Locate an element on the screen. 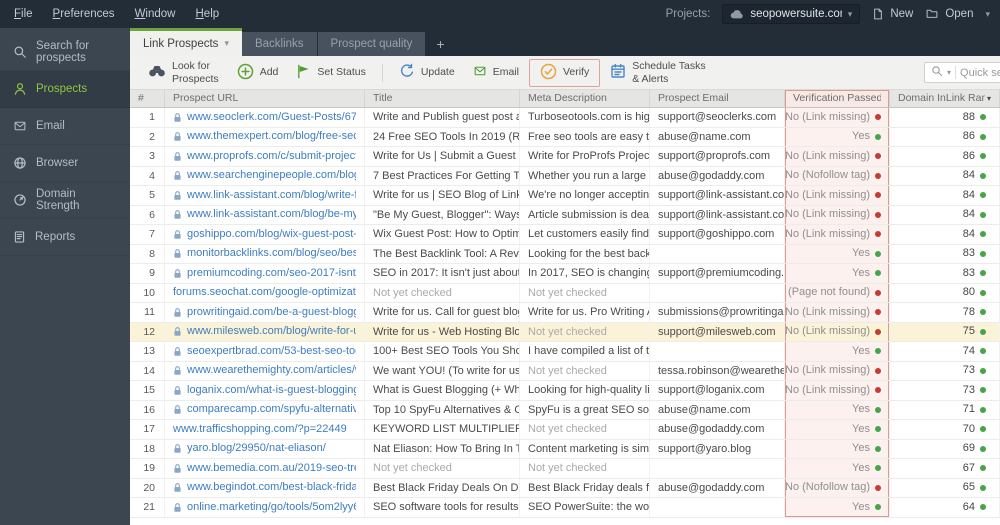 The width and height of the screenshot is (1000, 525). set-status-button: Set Status is located at coordinates (330, 73).